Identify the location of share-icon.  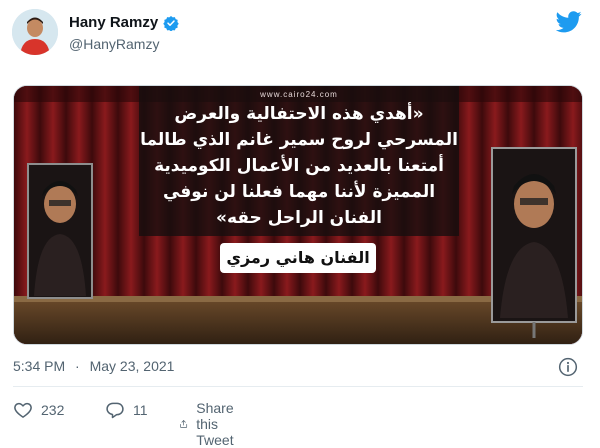
(184, 424).